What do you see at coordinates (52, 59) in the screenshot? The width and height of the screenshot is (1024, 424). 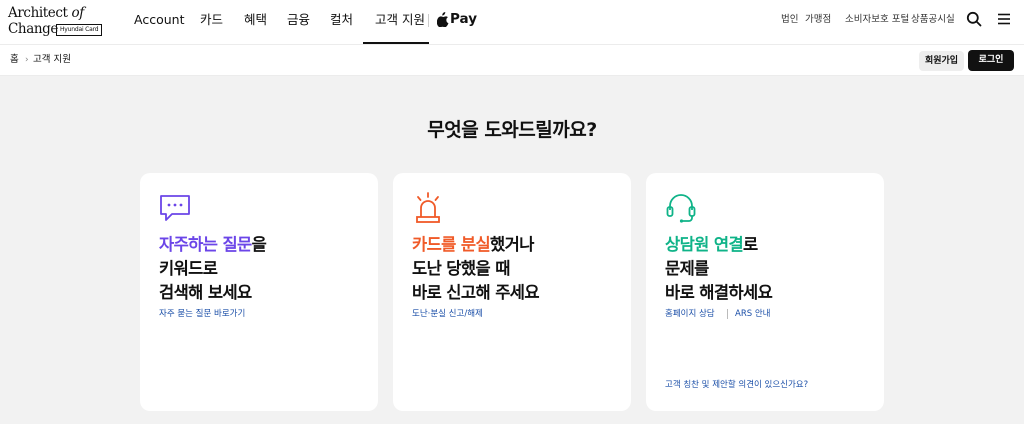 I see `breadcrumb-current: 고객 지원` at bounding box center [52, 59].